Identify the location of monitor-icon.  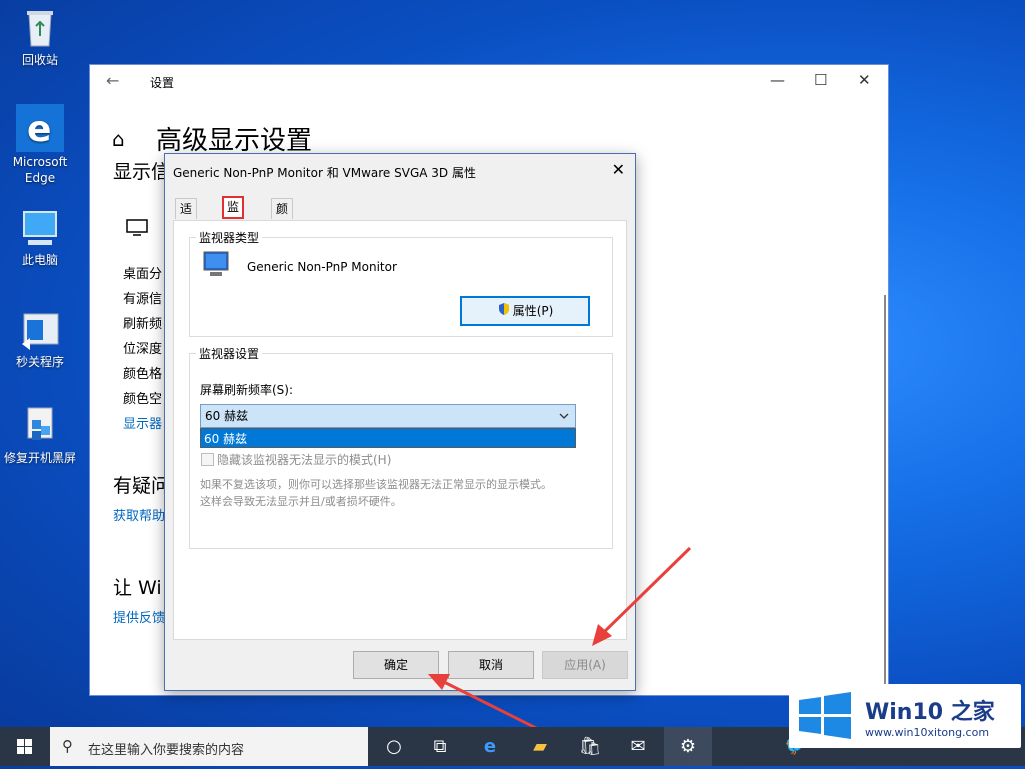
(138, 229).